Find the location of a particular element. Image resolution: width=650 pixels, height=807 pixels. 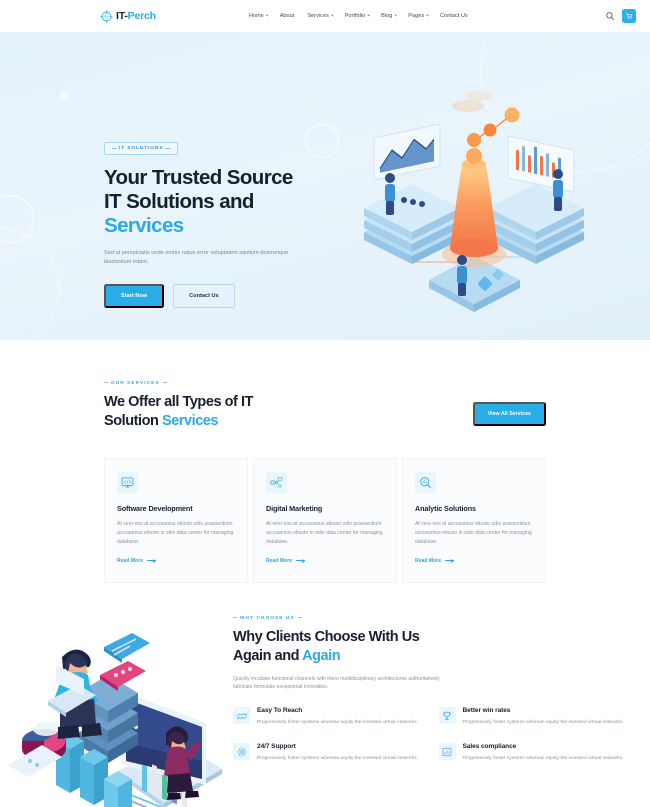

bar-chart-icon is located at coordinates (447, 752).